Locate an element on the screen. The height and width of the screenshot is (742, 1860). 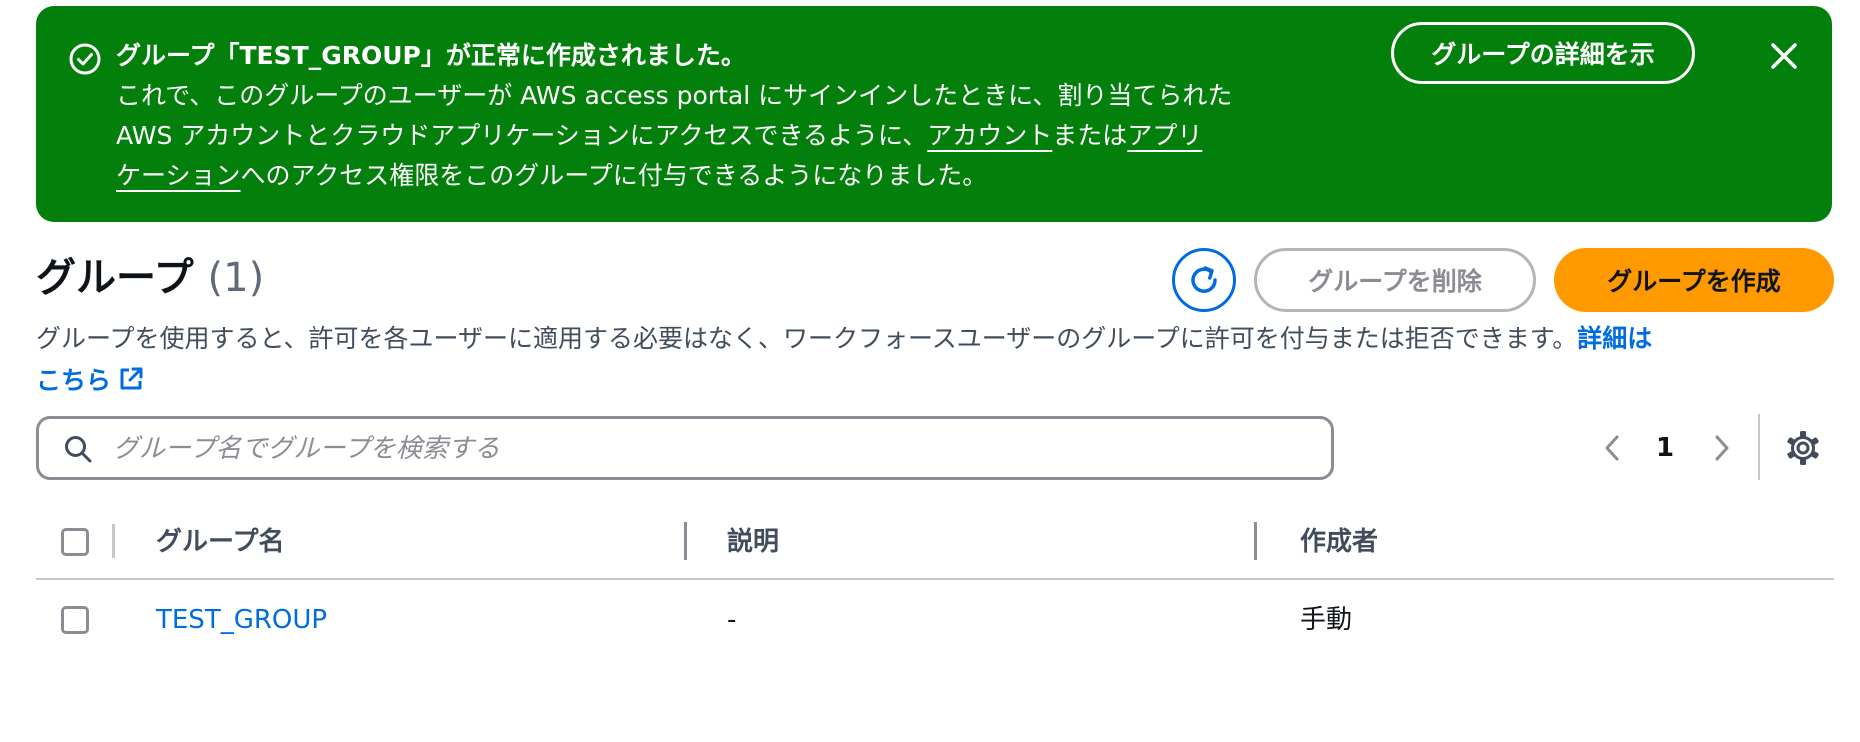
view-group-details-button: グループの詳細を示 is located at coordinates (1543, 53).